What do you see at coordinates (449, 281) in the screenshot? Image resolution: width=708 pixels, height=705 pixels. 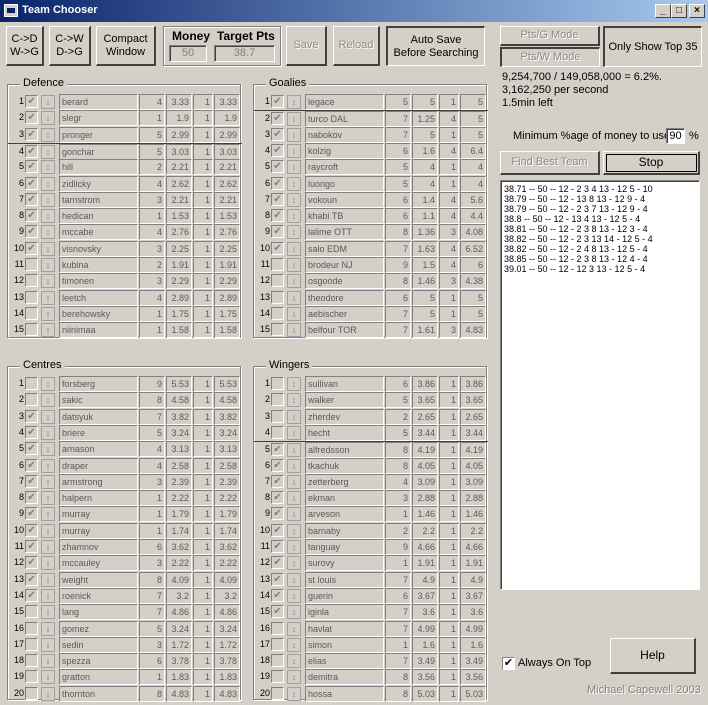 I see `multiplier-field: 3` at bounding box center [449, 281].